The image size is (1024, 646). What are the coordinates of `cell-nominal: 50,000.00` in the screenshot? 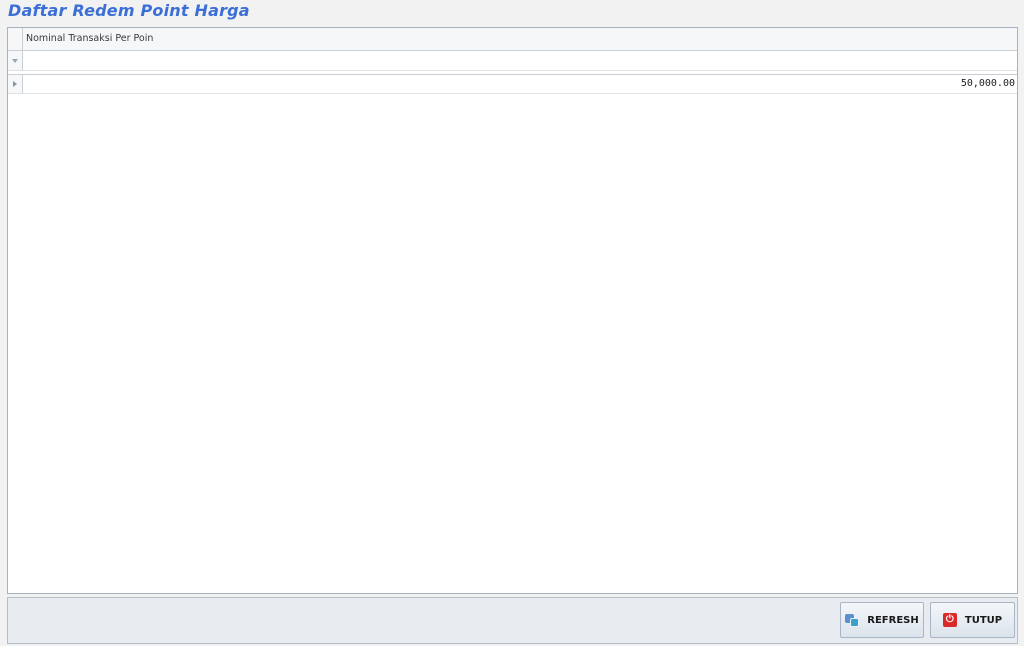 It's located at (519, 84).